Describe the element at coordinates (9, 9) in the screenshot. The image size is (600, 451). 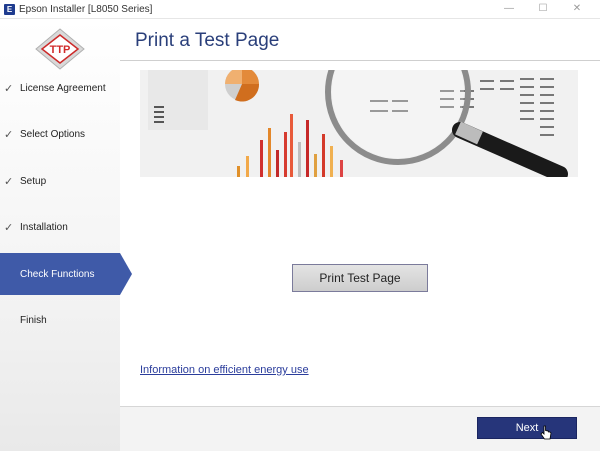
I see `app-icon: E` at that location.